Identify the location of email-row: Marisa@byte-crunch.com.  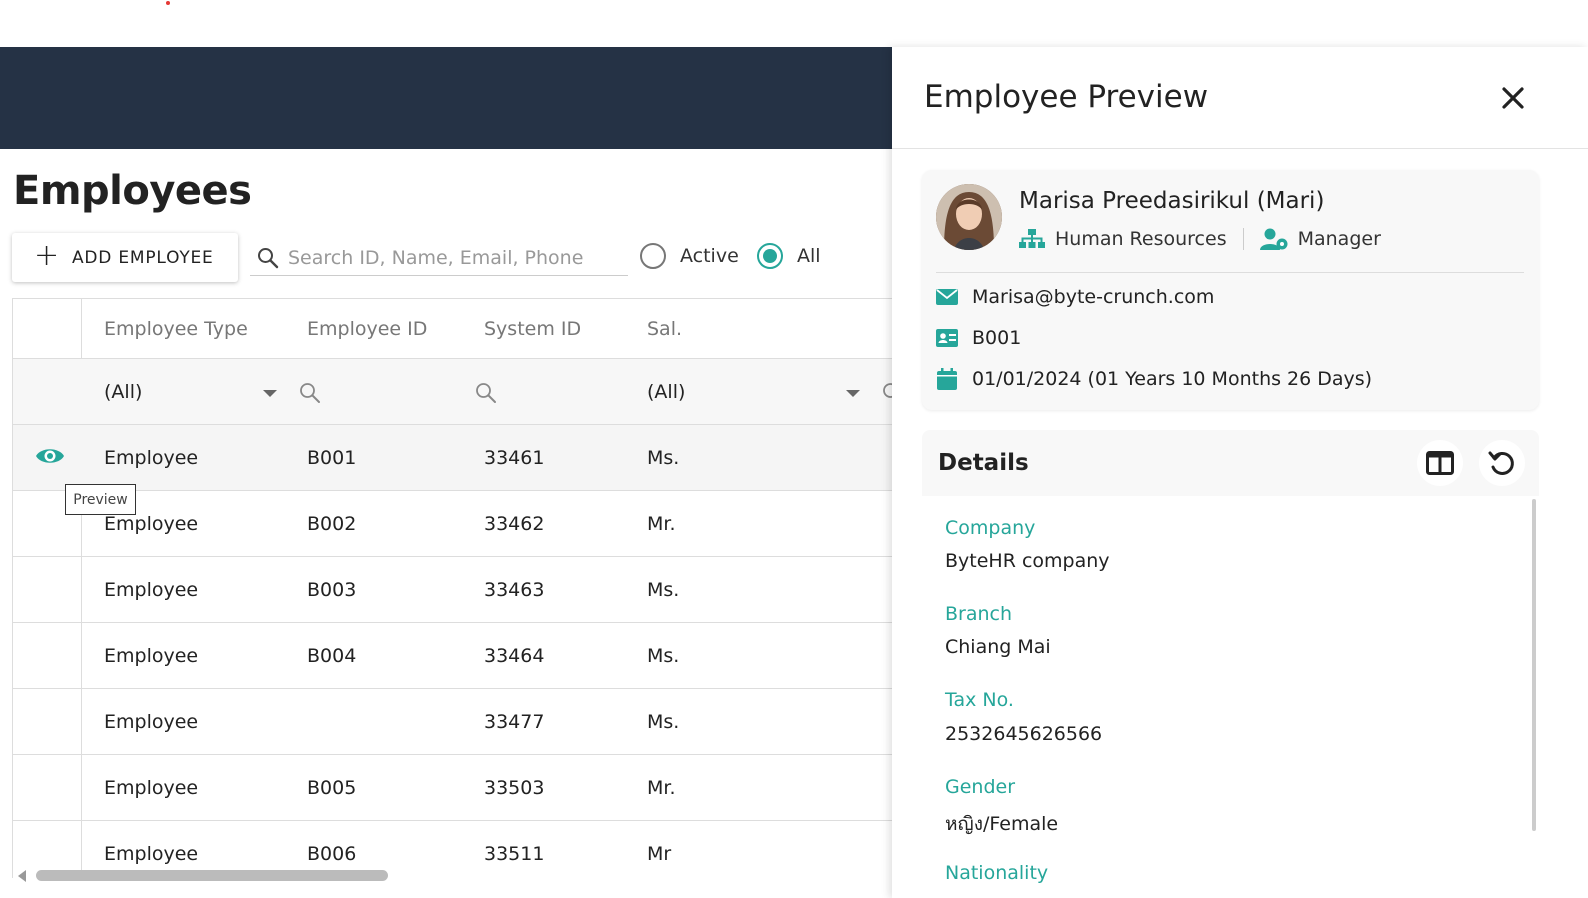
(1075, 297).